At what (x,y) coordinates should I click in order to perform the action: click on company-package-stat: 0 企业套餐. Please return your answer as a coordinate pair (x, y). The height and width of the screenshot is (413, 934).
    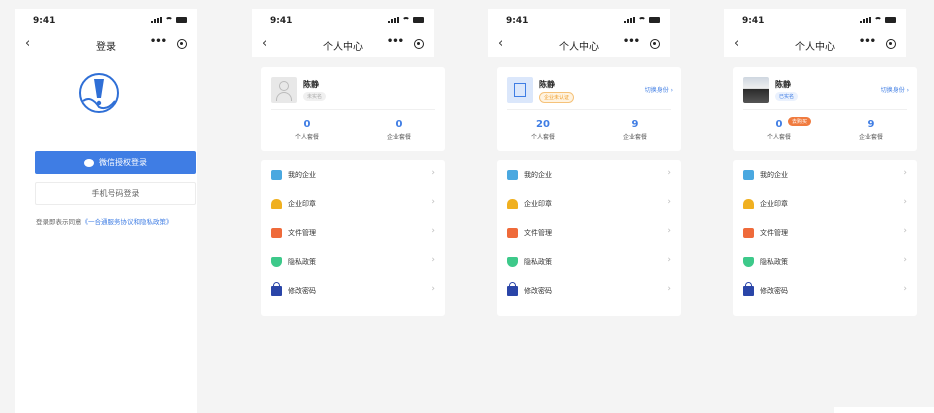
    Looking at the image, I should click on (399, 130).